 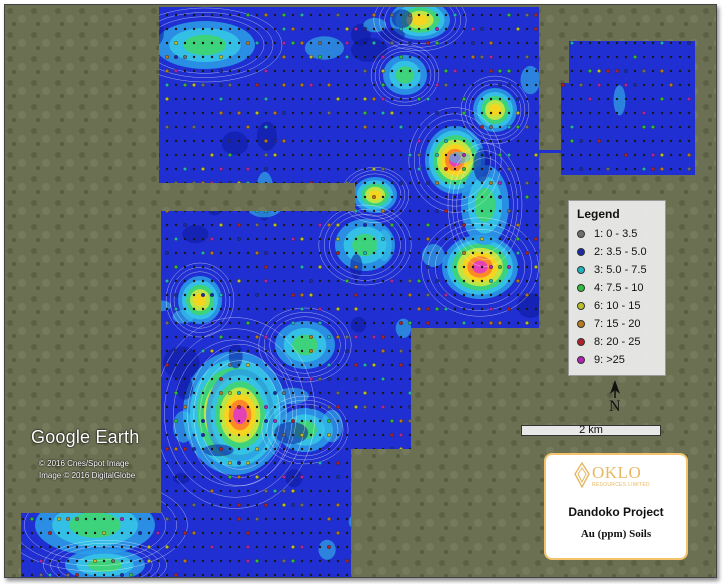 I want to click on google-earth-logo: Google Earth, so click(x=85, y=437).